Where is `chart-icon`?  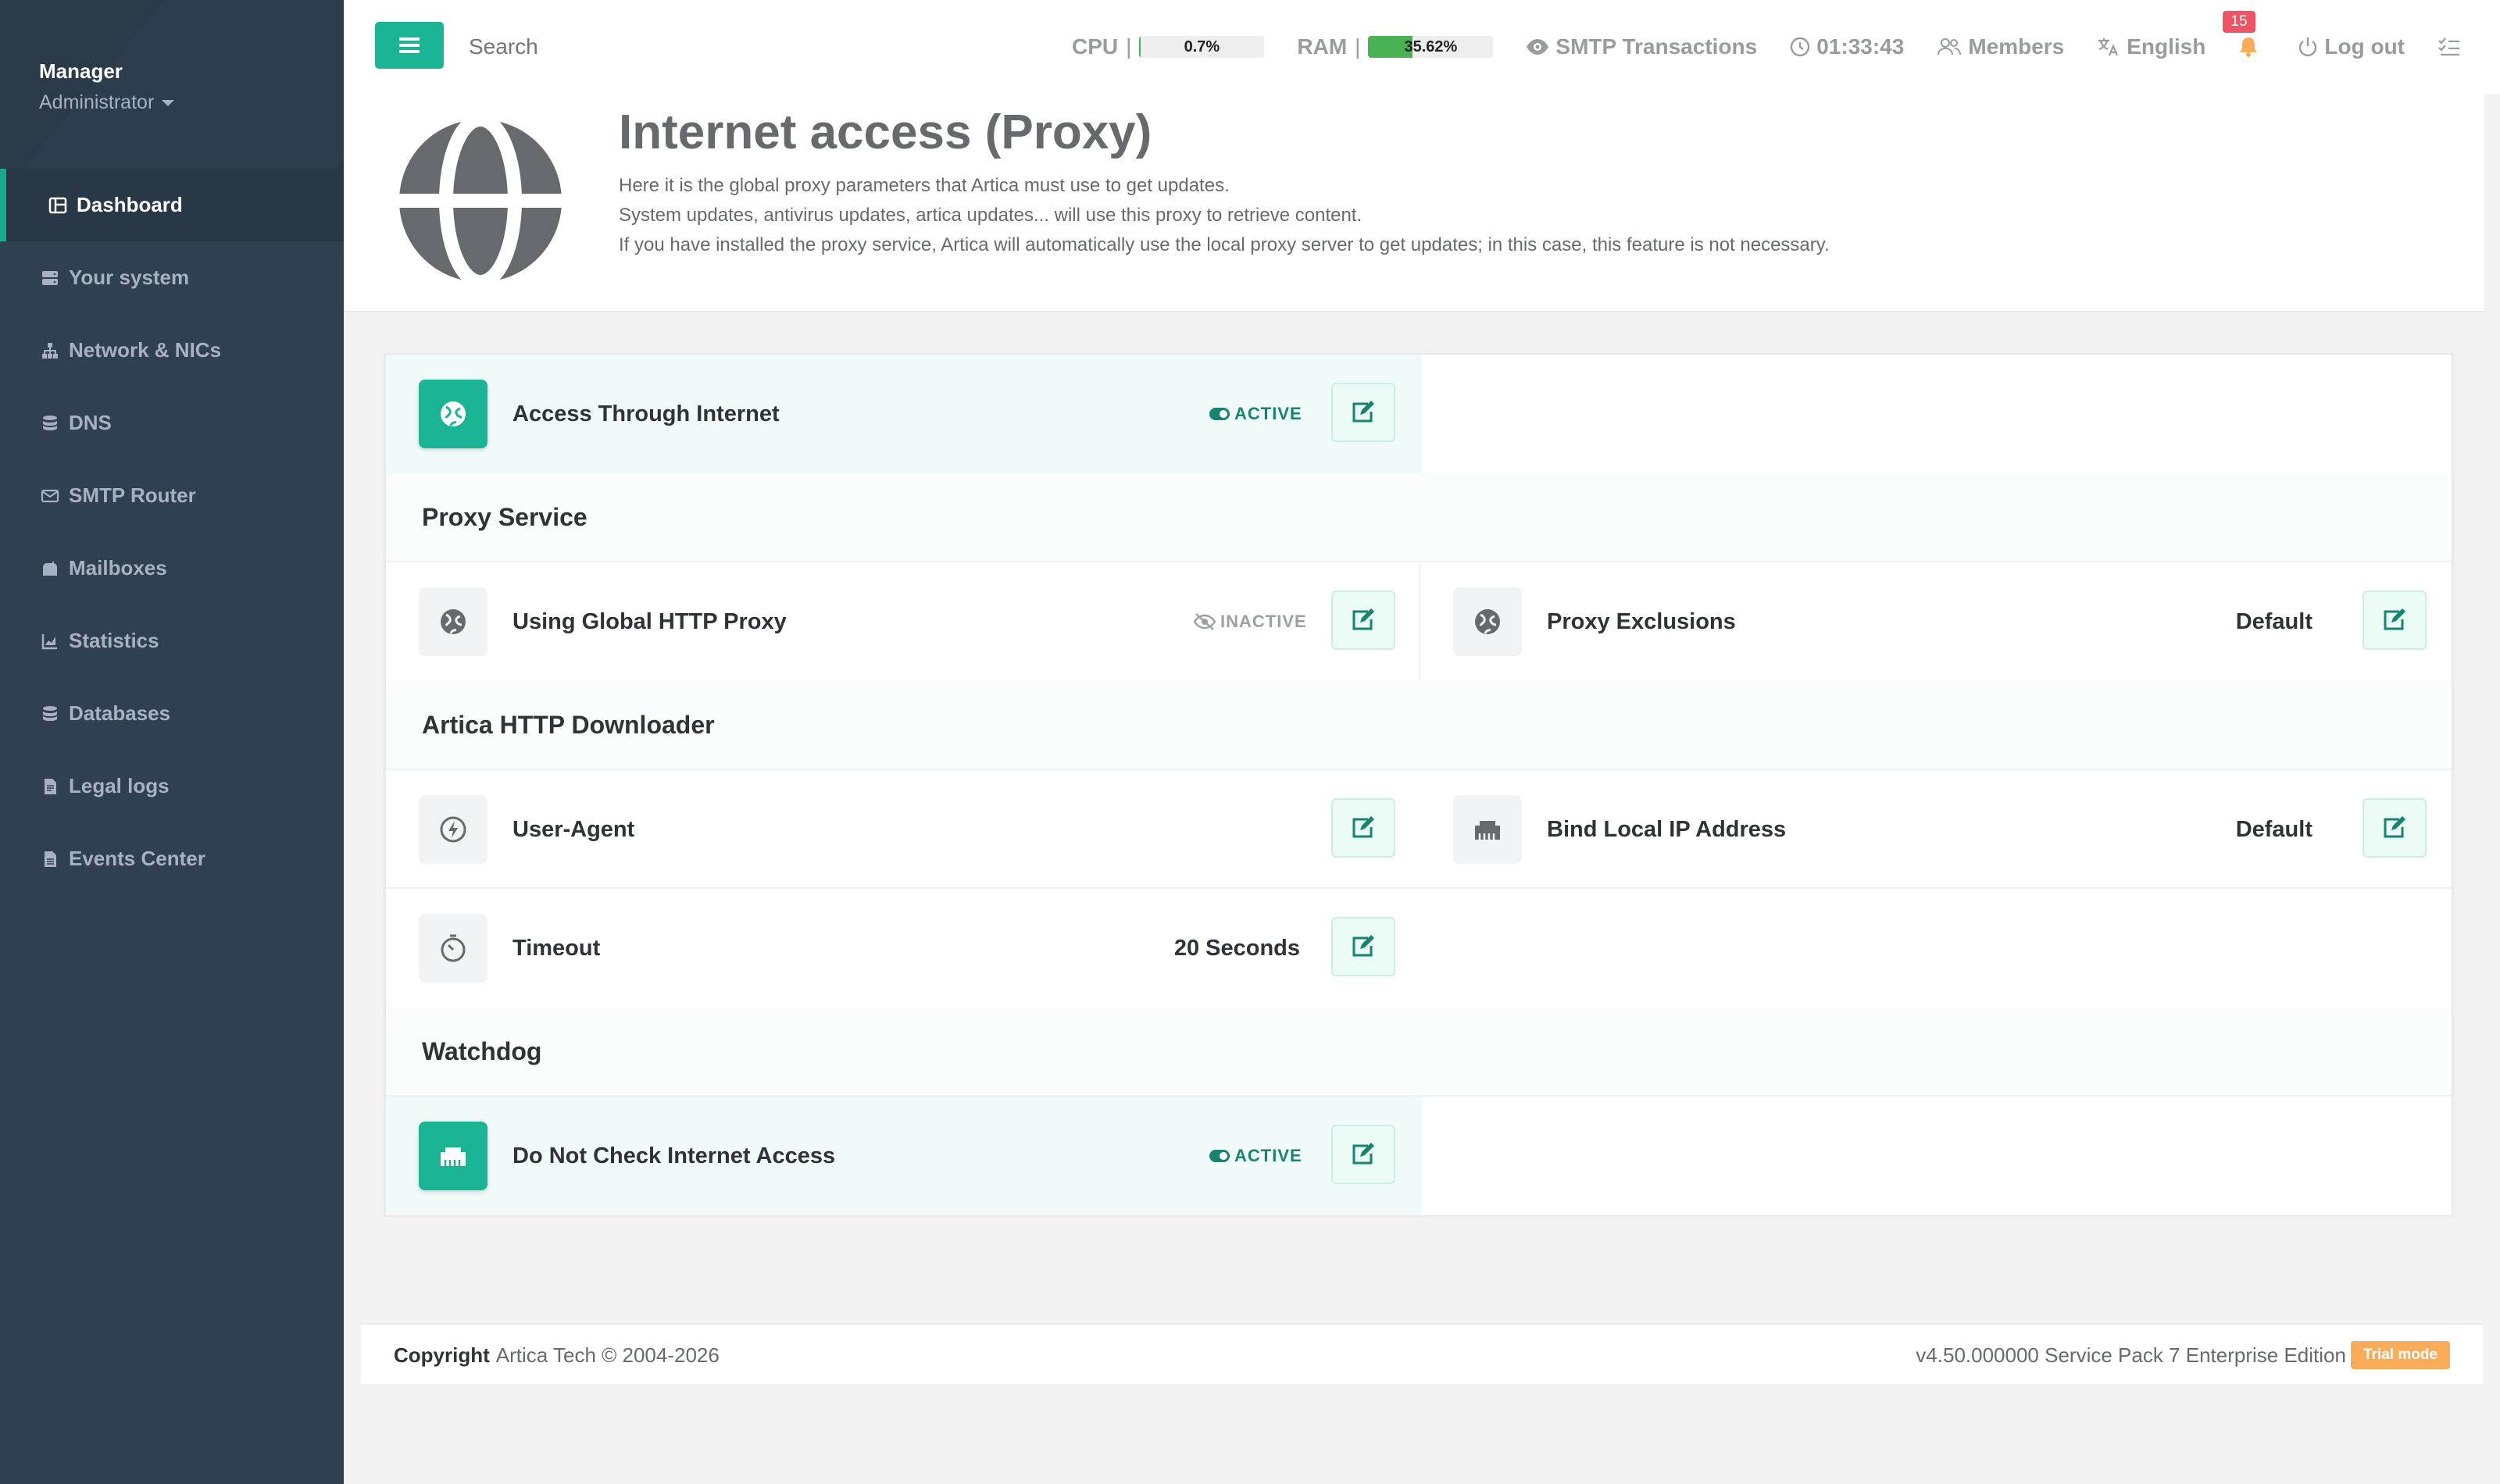
chart-icon is located at coordinates (50, 641).